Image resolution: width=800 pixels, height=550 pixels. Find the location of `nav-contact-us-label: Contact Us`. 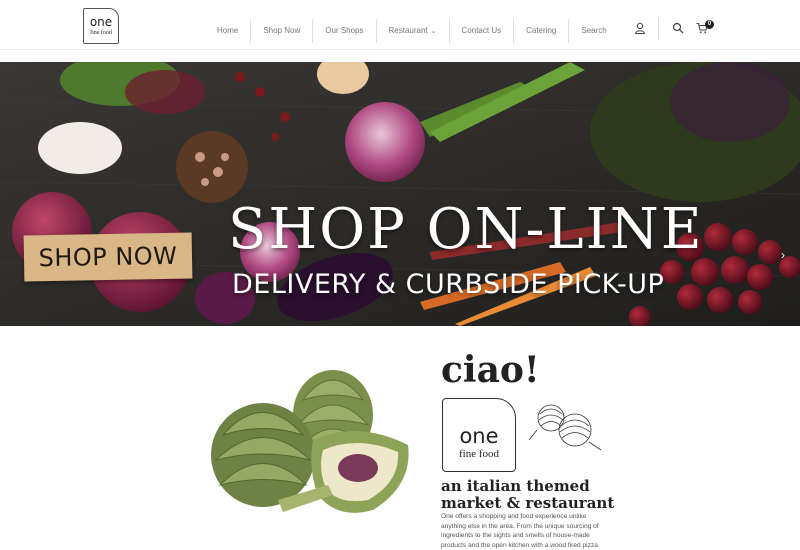

nav-contact-us-label: Contact Us is located at coordinates (481, 30).